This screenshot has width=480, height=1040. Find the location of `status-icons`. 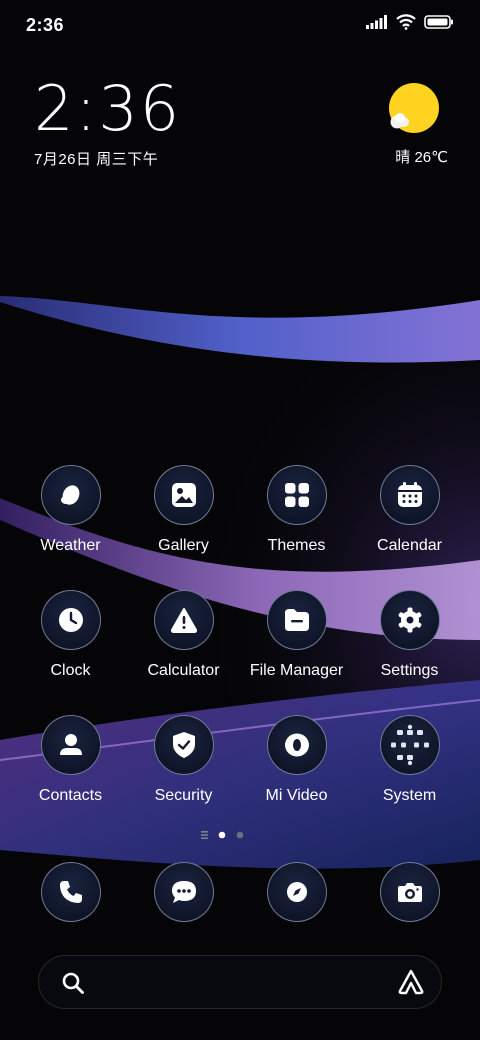

status-icons is located at coordinates (410, 22).